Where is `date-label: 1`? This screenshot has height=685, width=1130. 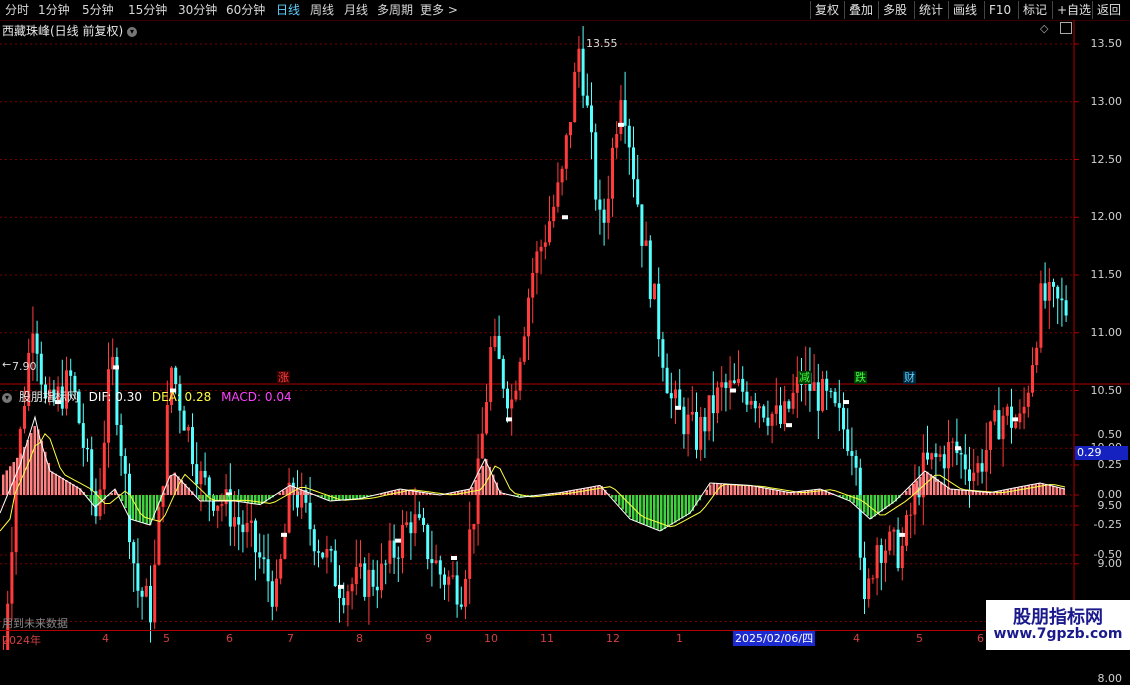
date-label: 1 is located at coordinates (679, 638).